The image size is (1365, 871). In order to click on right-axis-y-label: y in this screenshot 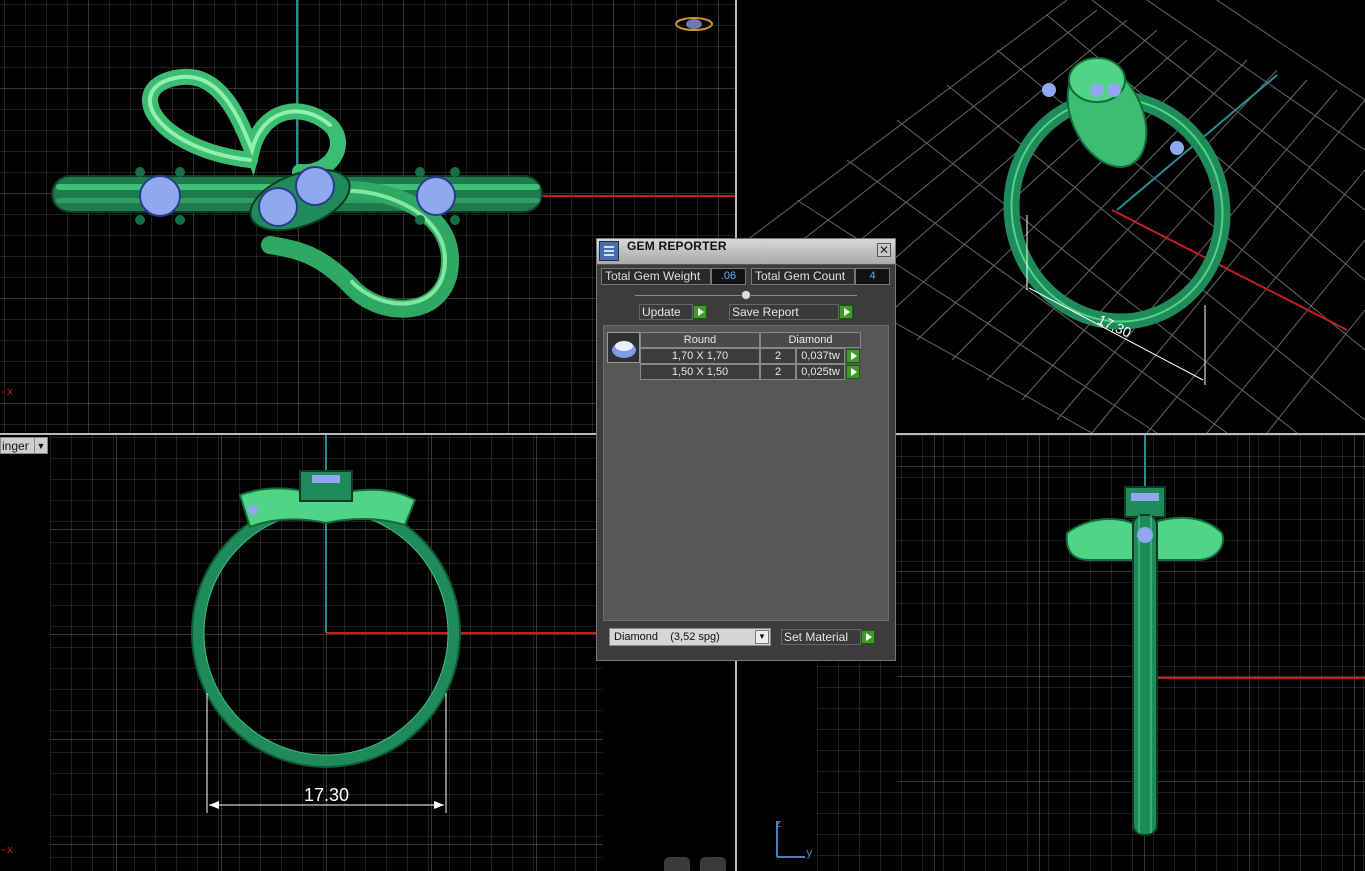, I will do `click(809, 854)`.